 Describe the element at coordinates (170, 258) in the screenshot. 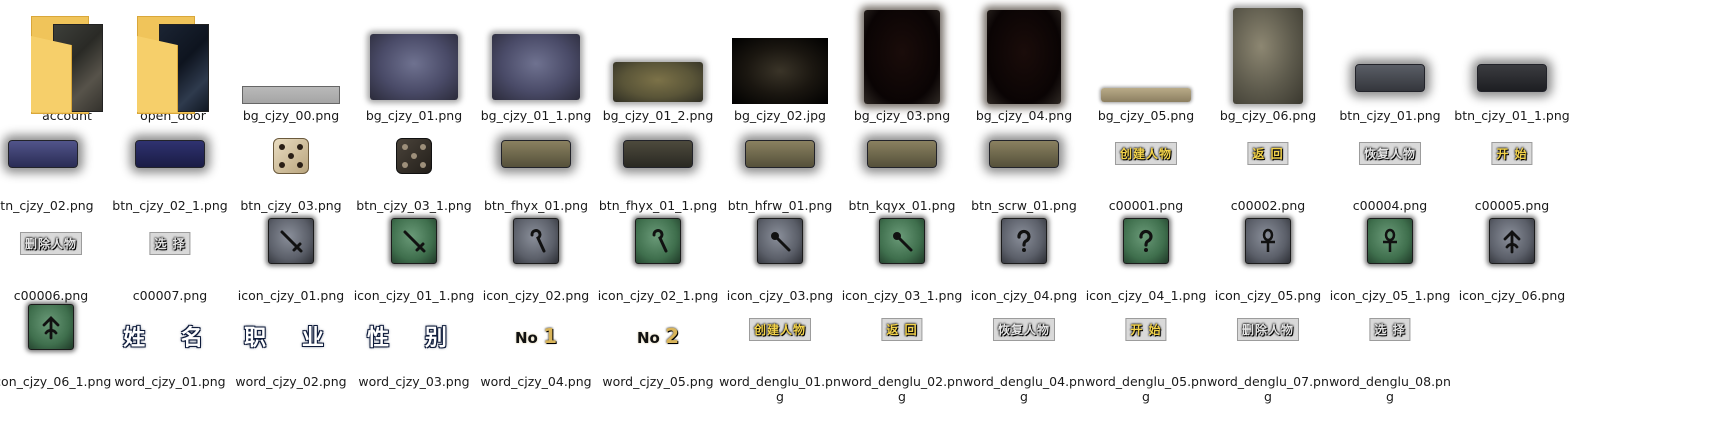

I see `file-item-c00007: 选 择 c00007.png` at that location.